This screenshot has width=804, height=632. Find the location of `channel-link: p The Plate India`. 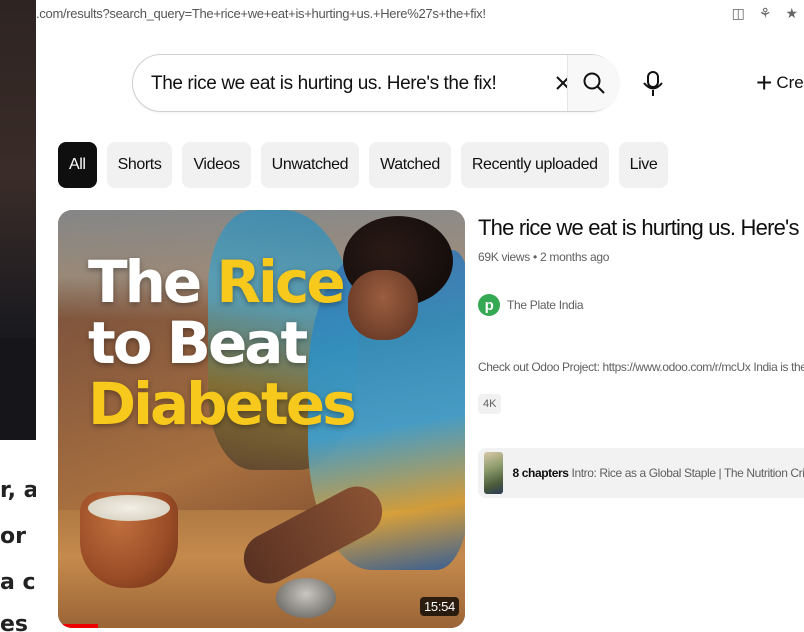

channel-link: p The Plate India is located at coordinates (531, 305).